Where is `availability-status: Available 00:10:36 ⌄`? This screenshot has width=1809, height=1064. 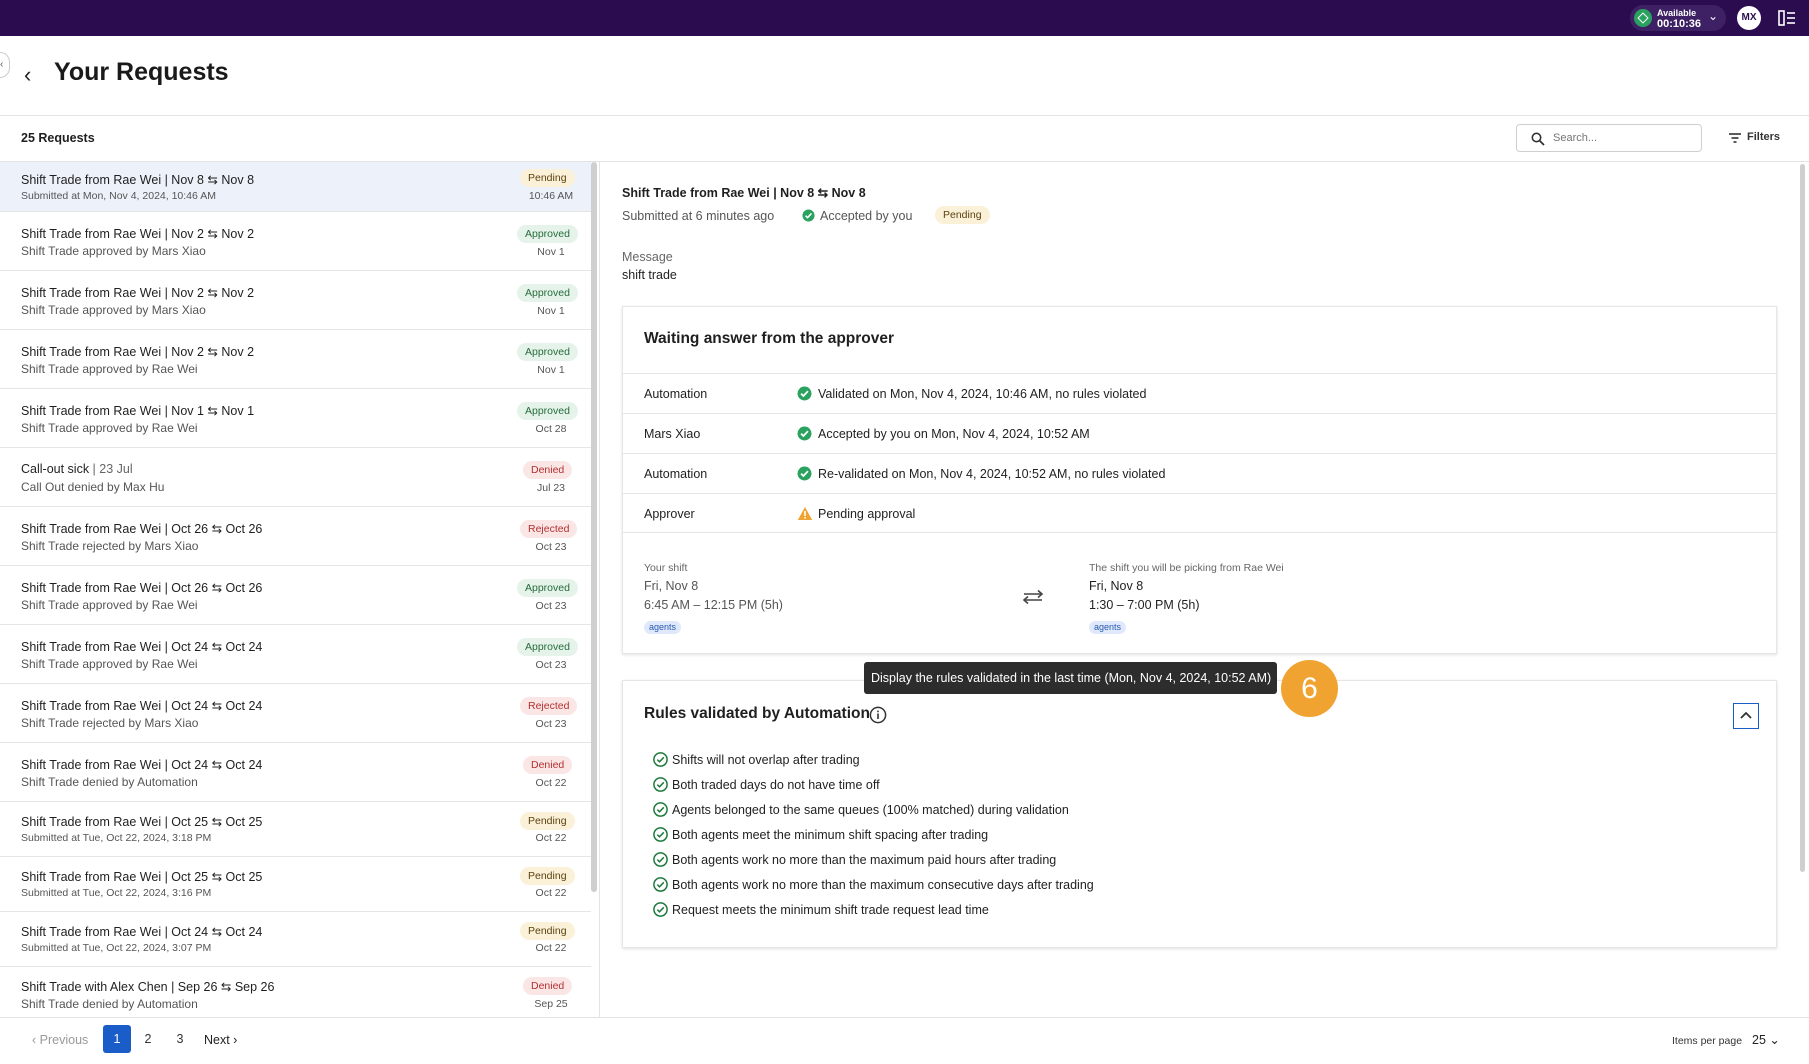 availability-status: Available 00:10:36 ⌄ is located at coordinates (1678, 18).